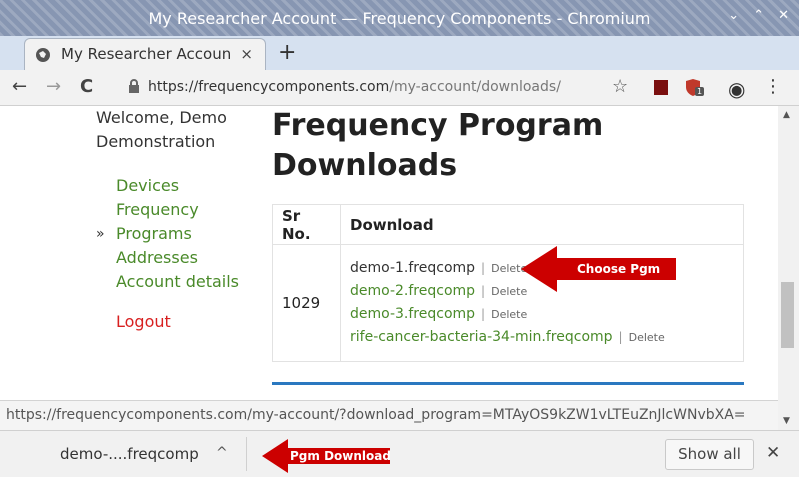 The image size is (799, 477). Describe the element at coordinates (43, 55) in the screenshot. I see `globe-icon` at that location.